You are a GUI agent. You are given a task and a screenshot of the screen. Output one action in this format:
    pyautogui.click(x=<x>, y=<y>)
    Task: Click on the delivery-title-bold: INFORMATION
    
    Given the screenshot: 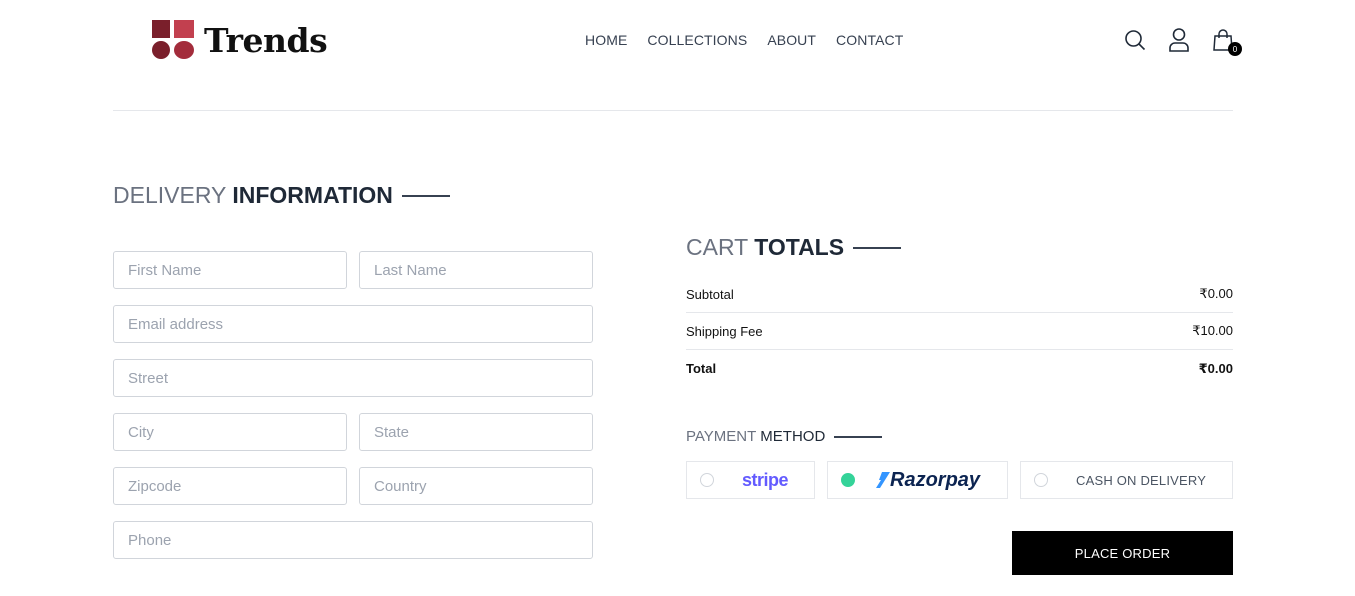 What is the action you would take?
    pyautogui.click(x=312, y=195)
    